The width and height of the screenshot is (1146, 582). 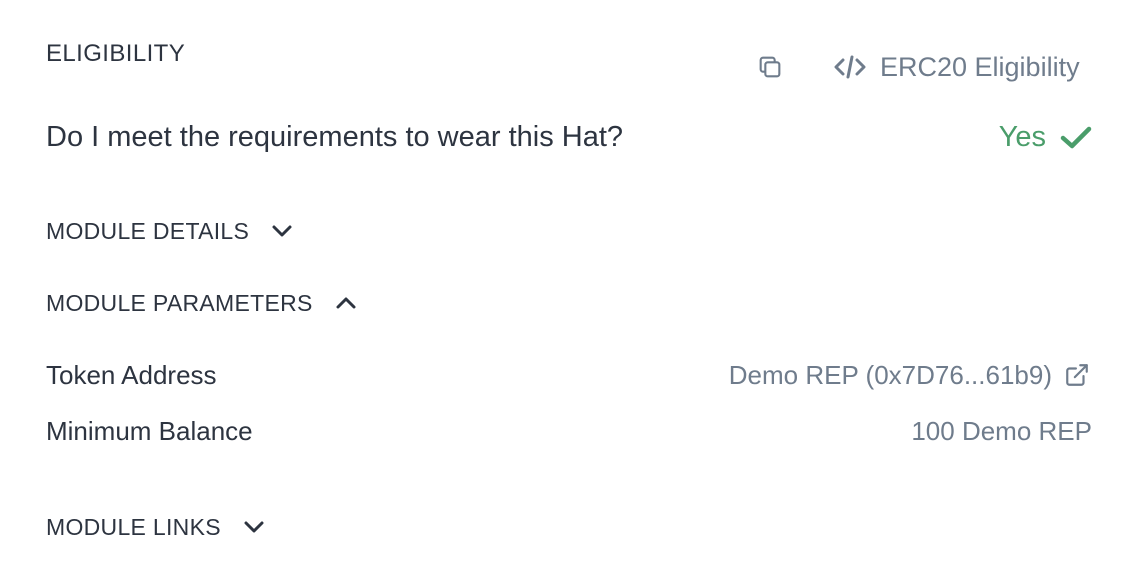 What do you see at coordinates (890, 375) in the screenshot?
I see `token-address-link: Demo REP (0x7D76...61b9)` at bounding box center [890, 375].